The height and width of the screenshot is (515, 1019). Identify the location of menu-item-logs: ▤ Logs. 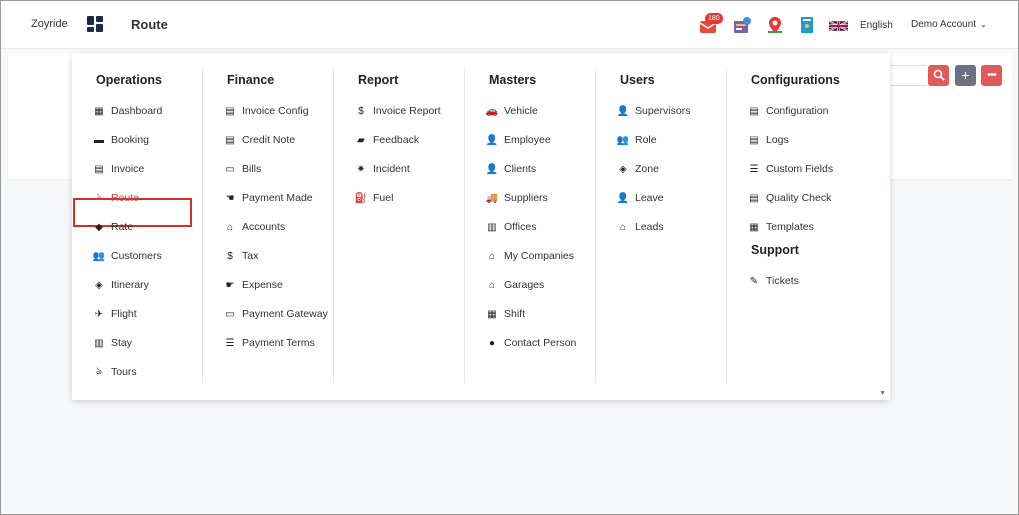
(768, 140).